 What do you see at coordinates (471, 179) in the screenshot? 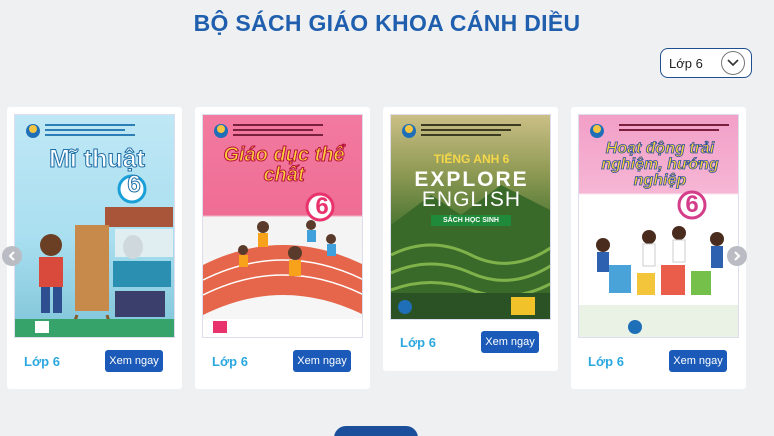
I see `cover-title-line2: EXPLORE` at bounding box center [471, 179].